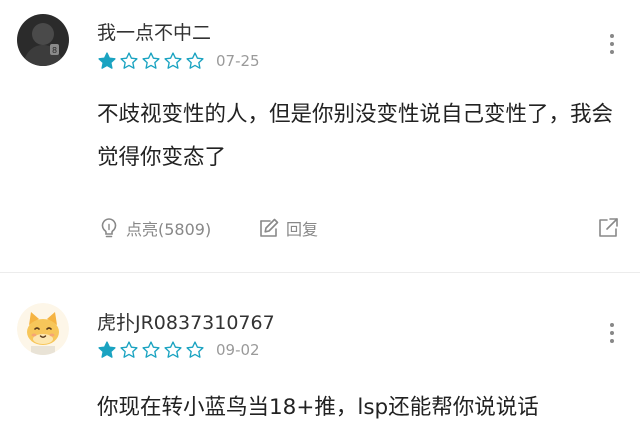 Image resolution: width=640 pixels, height=446 pixels. I want to click on rating-row: 09-02, so click(178, 350).